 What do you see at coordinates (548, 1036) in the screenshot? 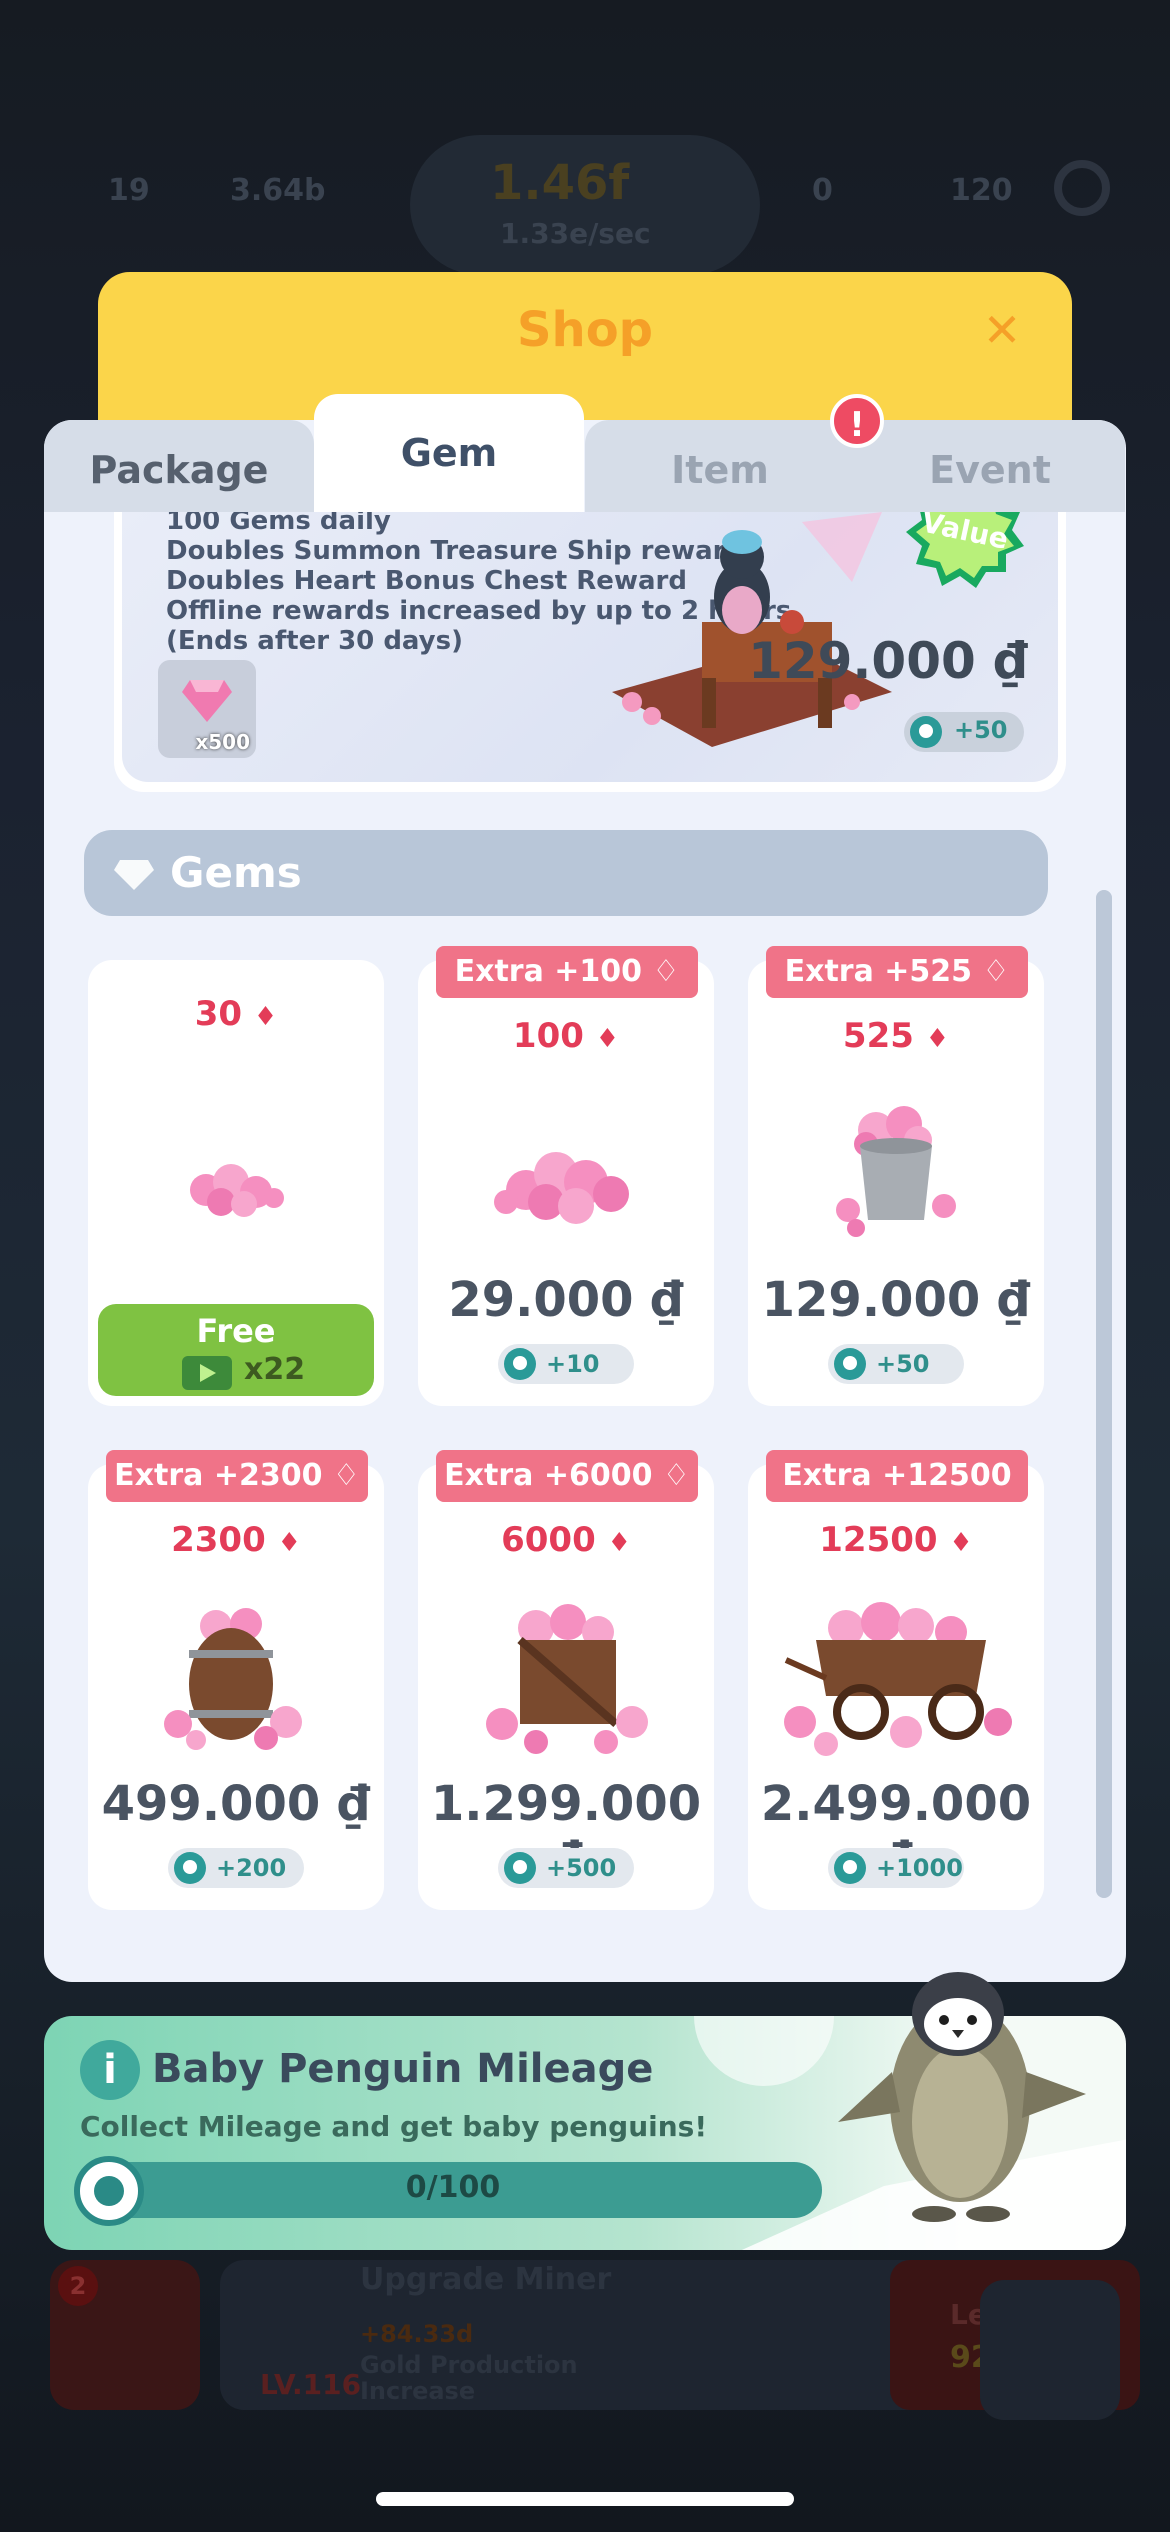
I see `gem-amount-value: 100` at bounding box center [548, 1036].